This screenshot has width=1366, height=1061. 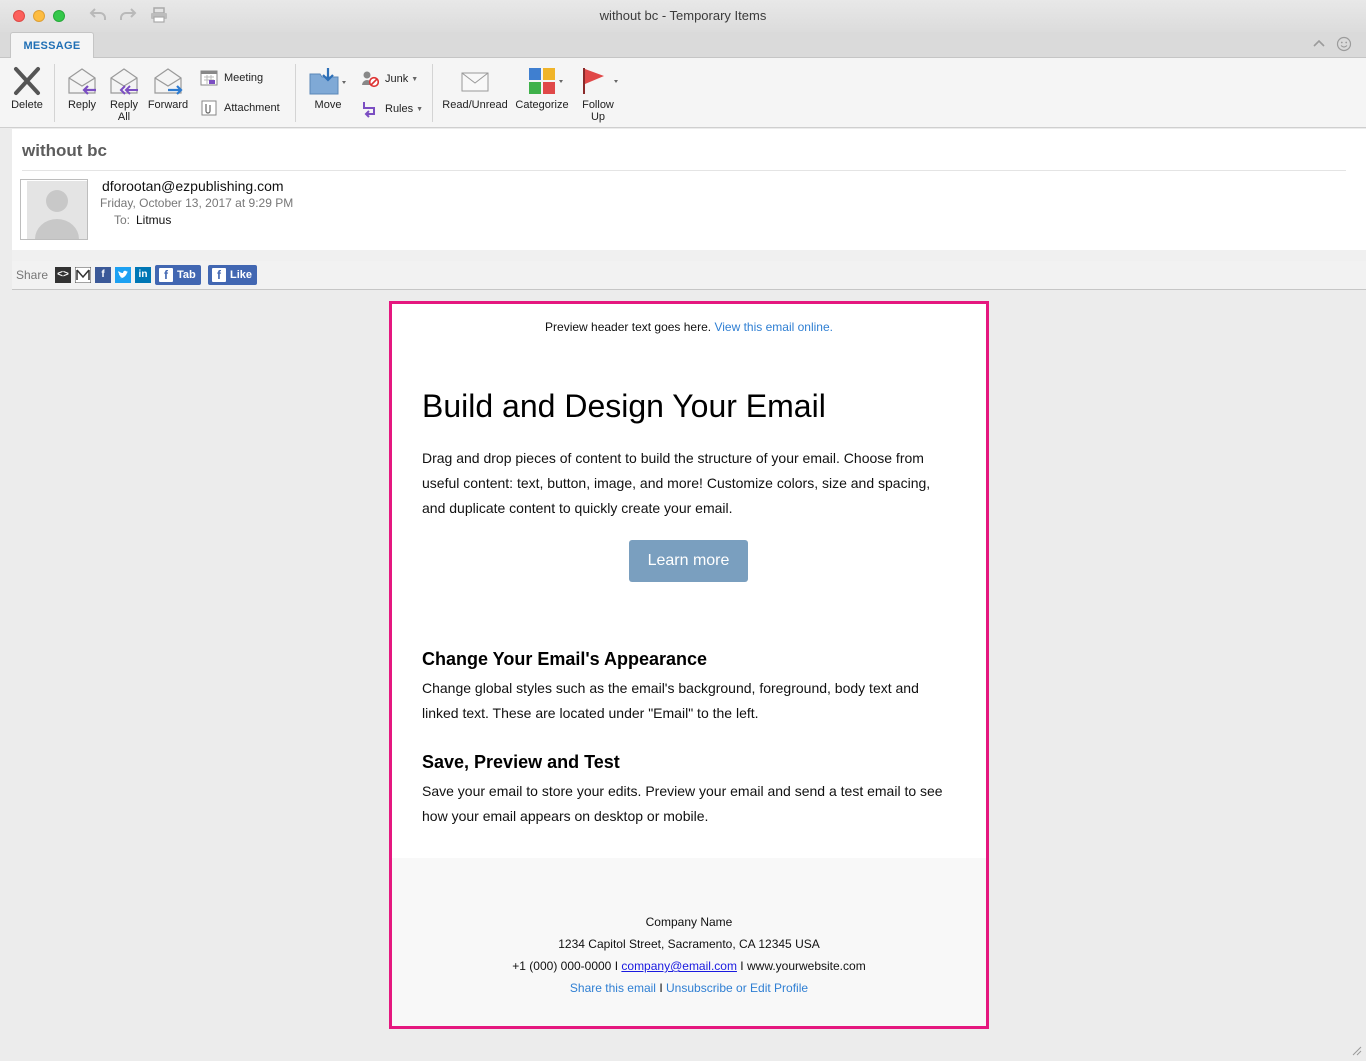 I want to click on delete-button: Delete, so click(x=27, y=88).